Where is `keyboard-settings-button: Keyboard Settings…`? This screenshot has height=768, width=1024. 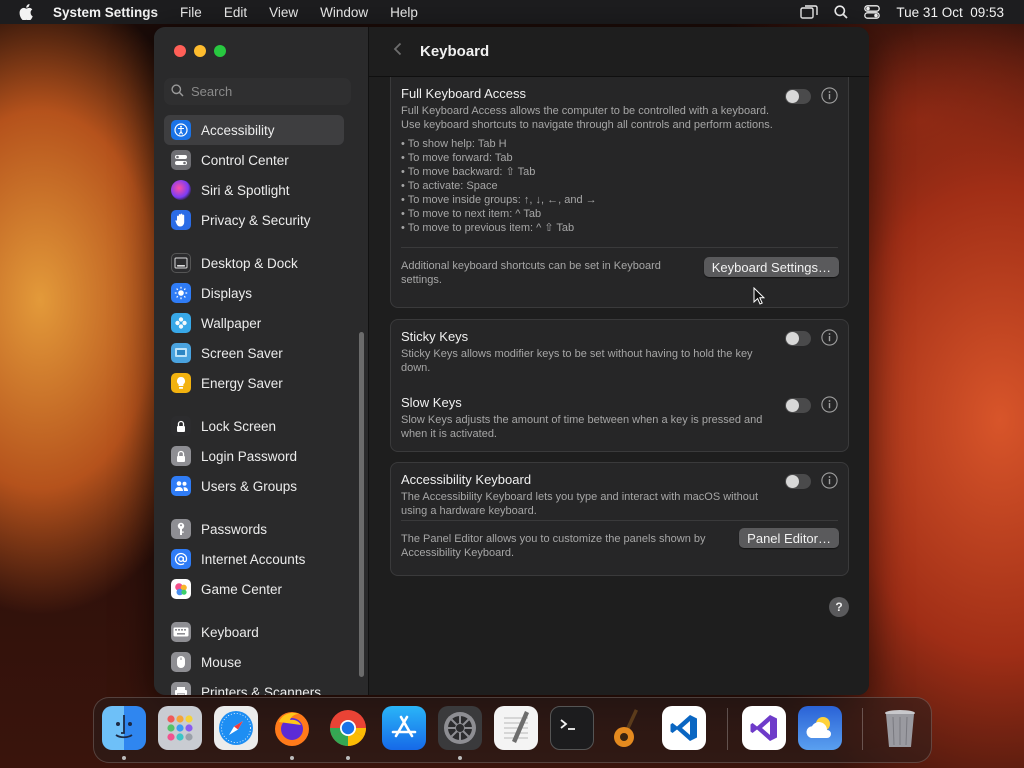
keyboard-settings-button: Keyboard Settings… is located at coordinates (771, 267).